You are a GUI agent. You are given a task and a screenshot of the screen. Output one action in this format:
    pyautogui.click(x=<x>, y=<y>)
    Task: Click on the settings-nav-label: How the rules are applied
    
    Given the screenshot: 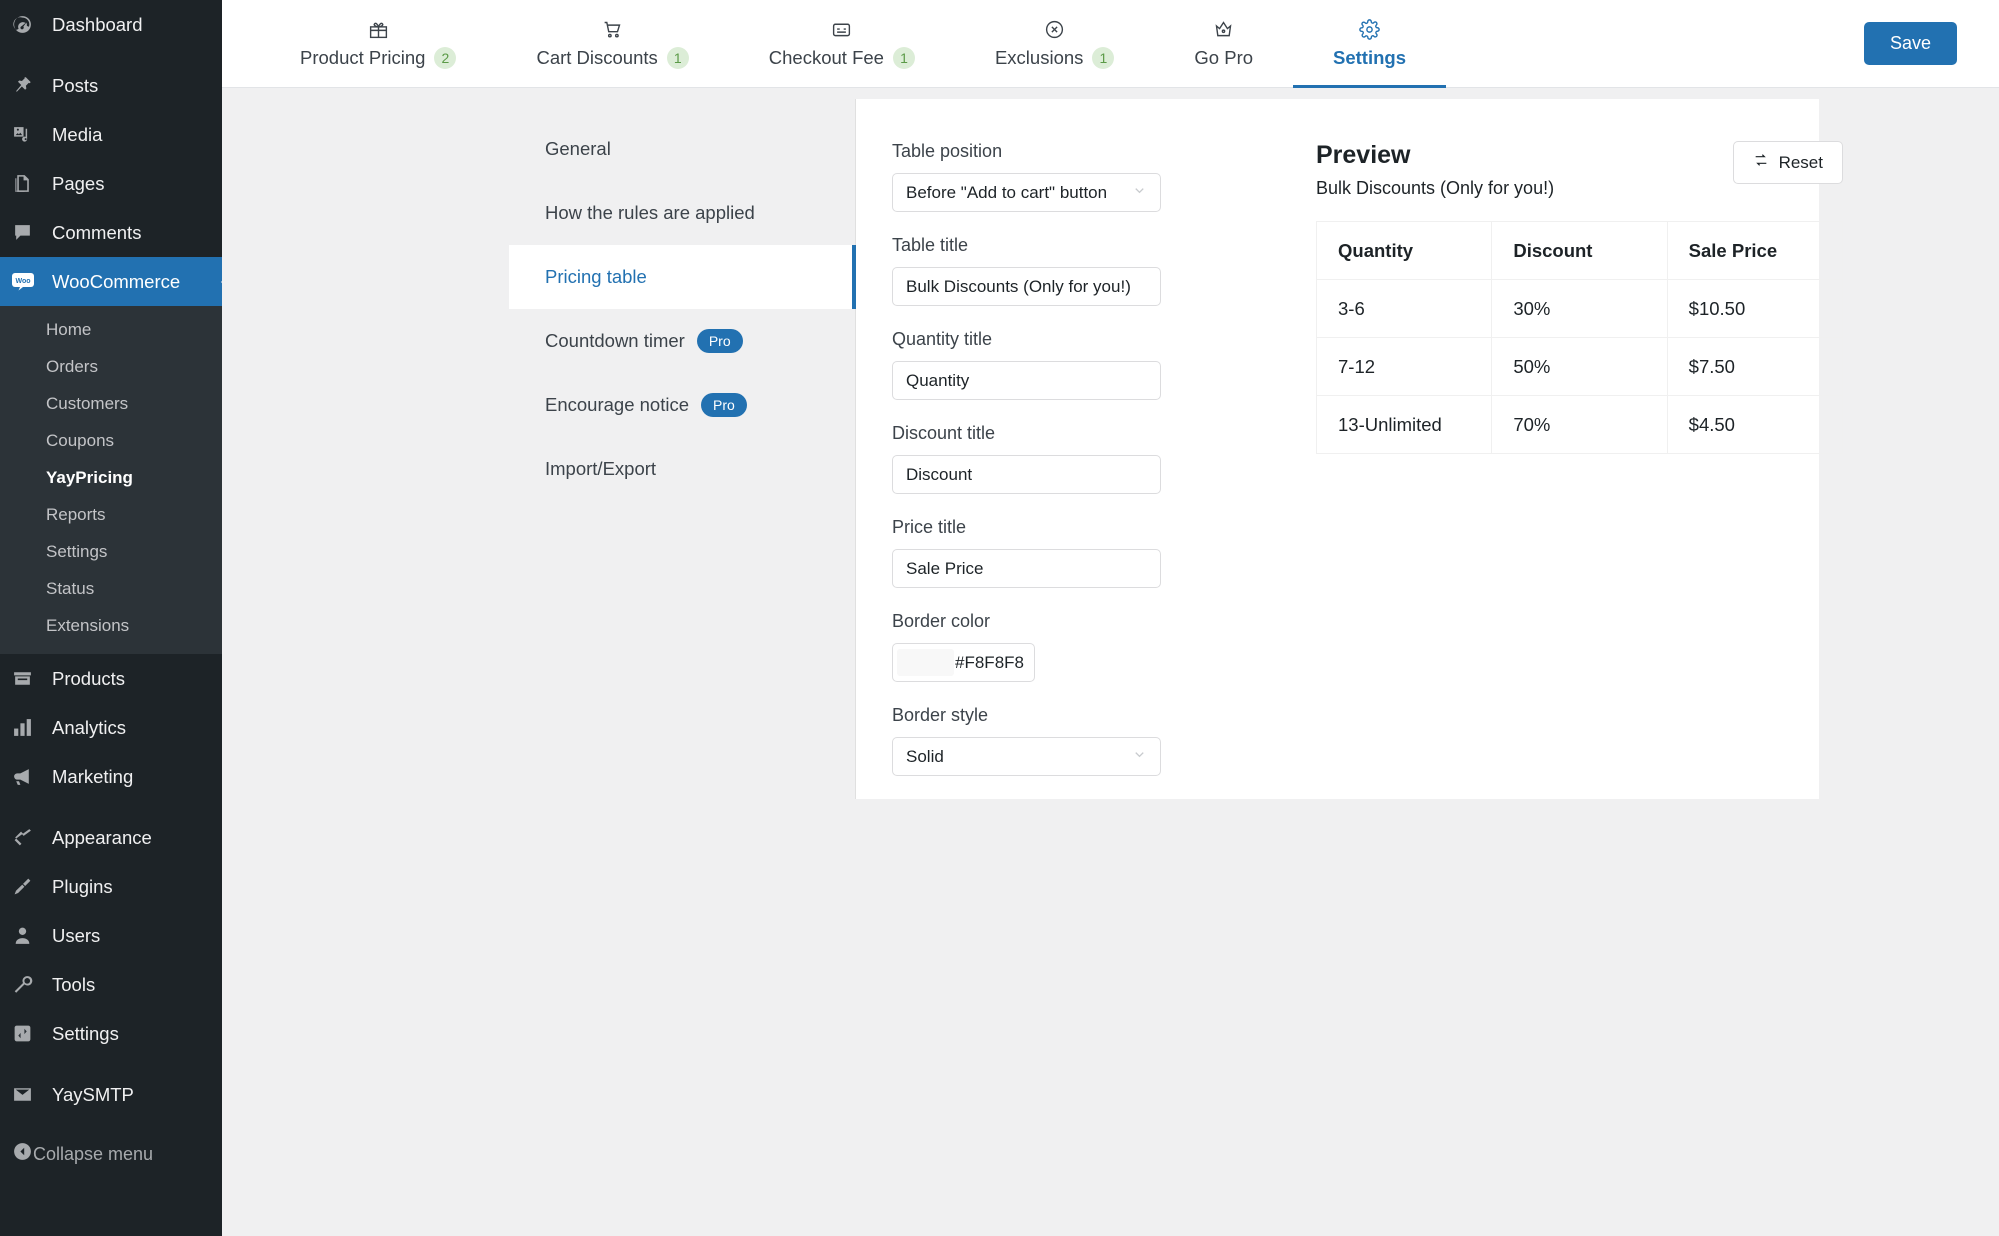 What is the action you would take?
    pyautogui.click(x=650, y=212)
    